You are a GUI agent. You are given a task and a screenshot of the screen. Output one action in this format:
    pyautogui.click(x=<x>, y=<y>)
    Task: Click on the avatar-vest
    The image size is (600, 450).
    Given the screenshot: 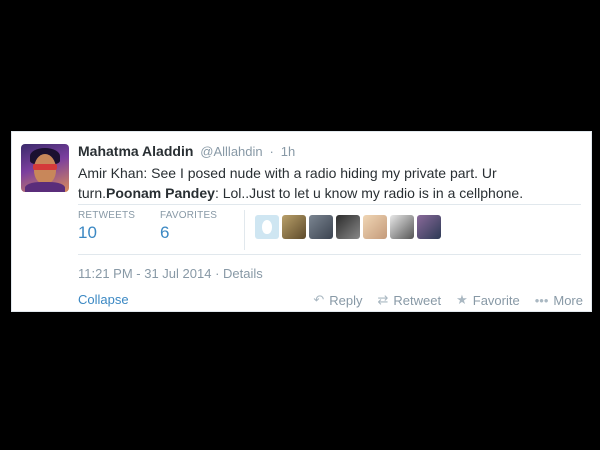 What is the action you would take?
    pyautogui.click(x=45, y=187)
    